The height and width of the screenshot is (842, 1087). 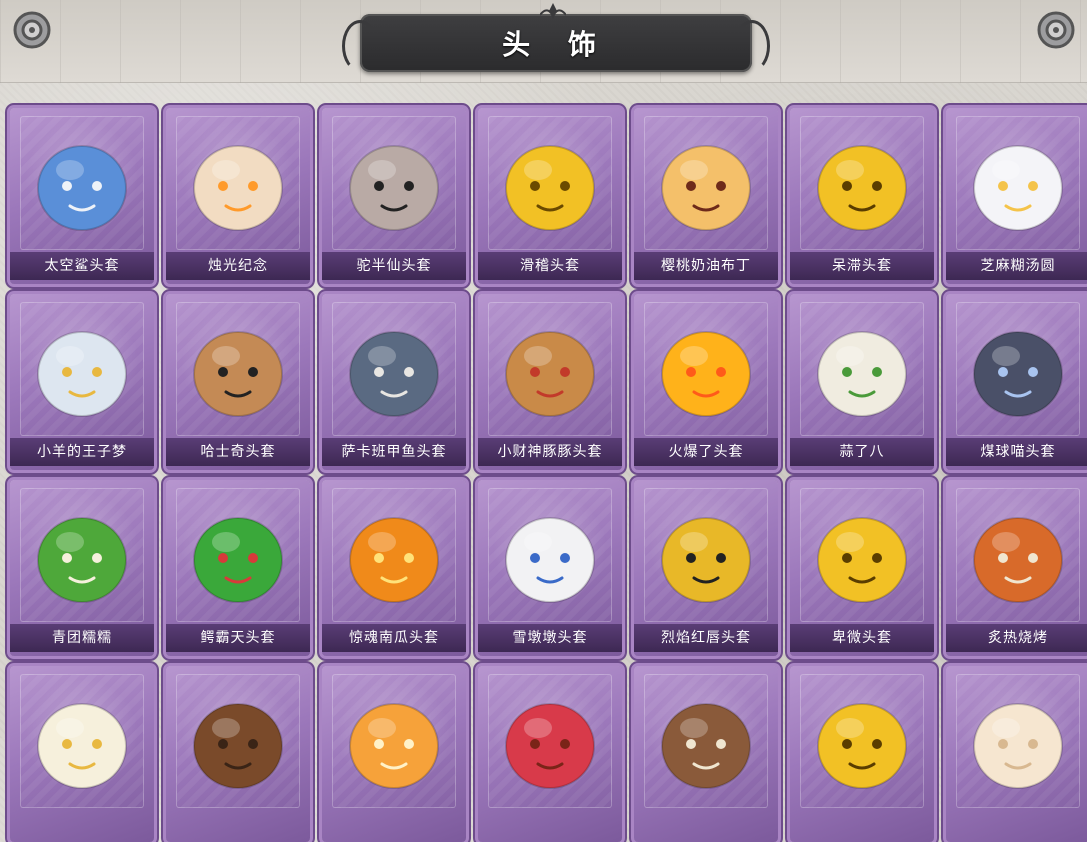 I want to click on cream-sheep-icon, so click(x=1018, y=746).